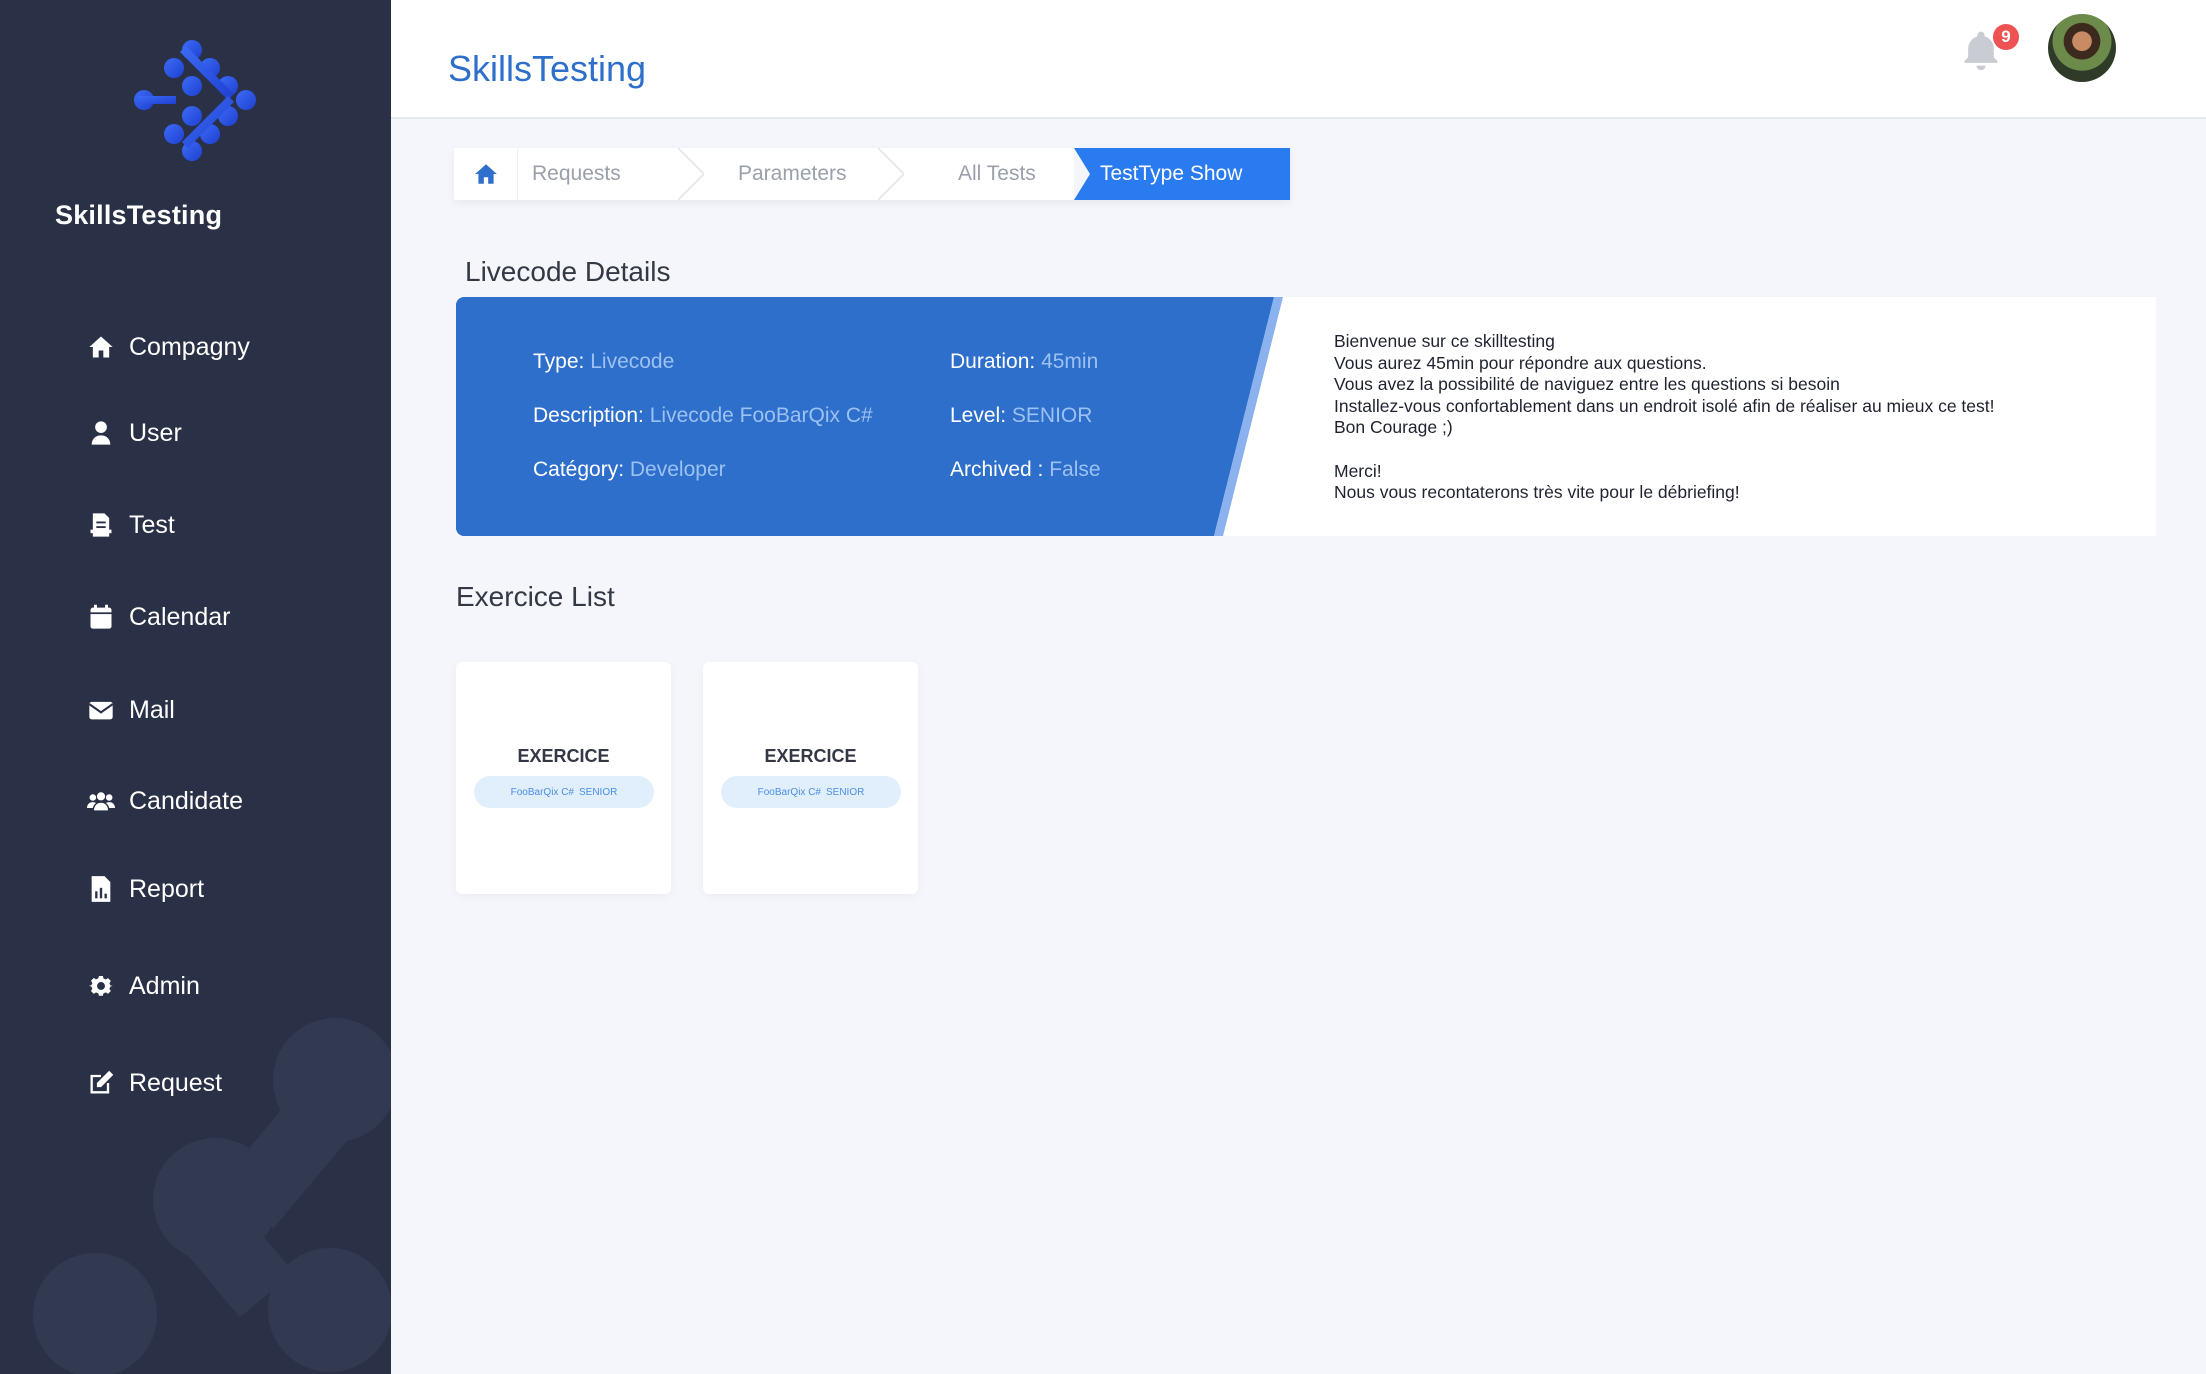 The width and height of the screenshot is (2206, 1374). Describe the element at coordinates (568, 271) in the screenshot. I see `details-title: Livecode Details` at that location.